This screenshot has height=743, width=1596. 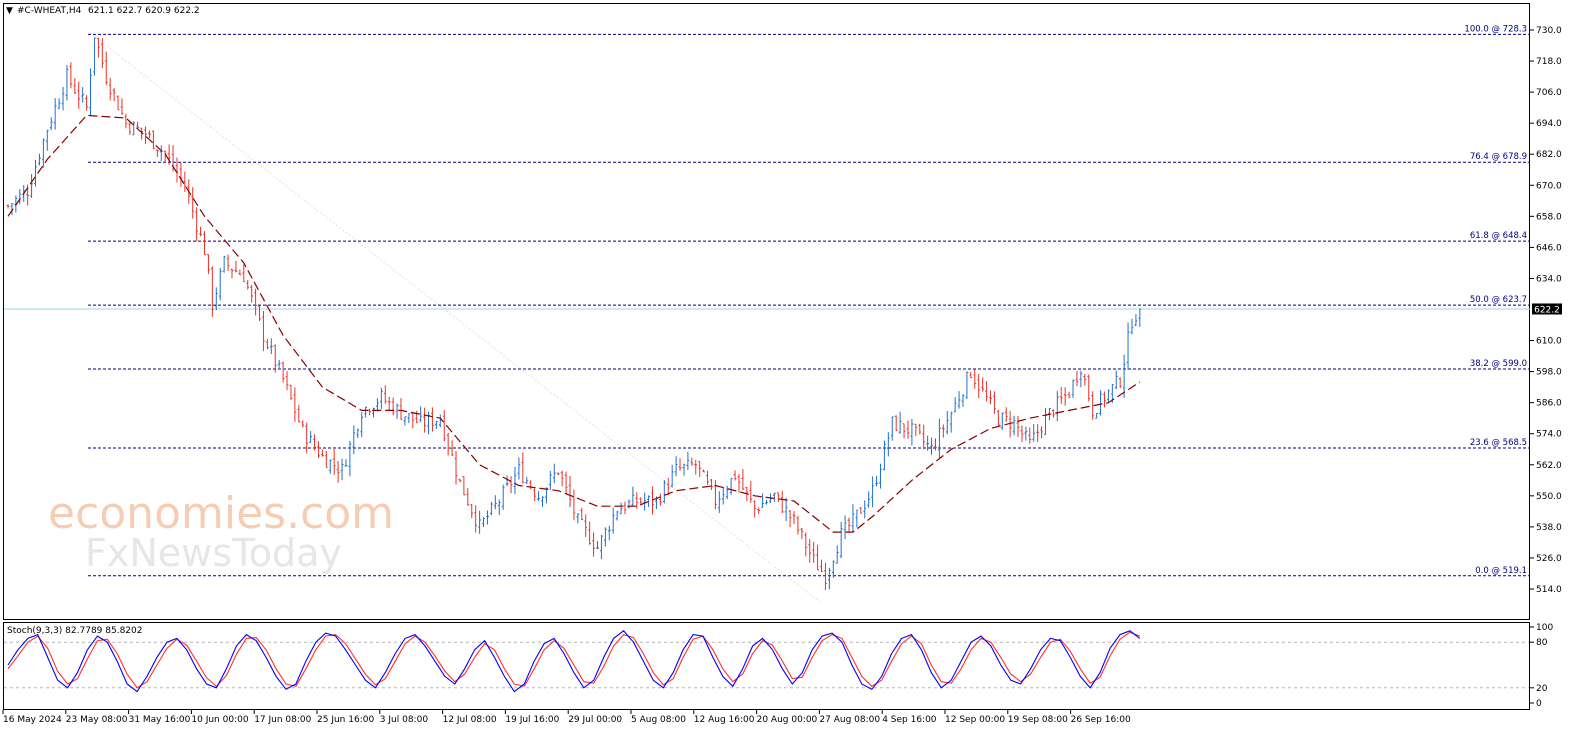 I want to click on time-tick-label: 19 Sep 08:00, so click(x=1038, y=720).